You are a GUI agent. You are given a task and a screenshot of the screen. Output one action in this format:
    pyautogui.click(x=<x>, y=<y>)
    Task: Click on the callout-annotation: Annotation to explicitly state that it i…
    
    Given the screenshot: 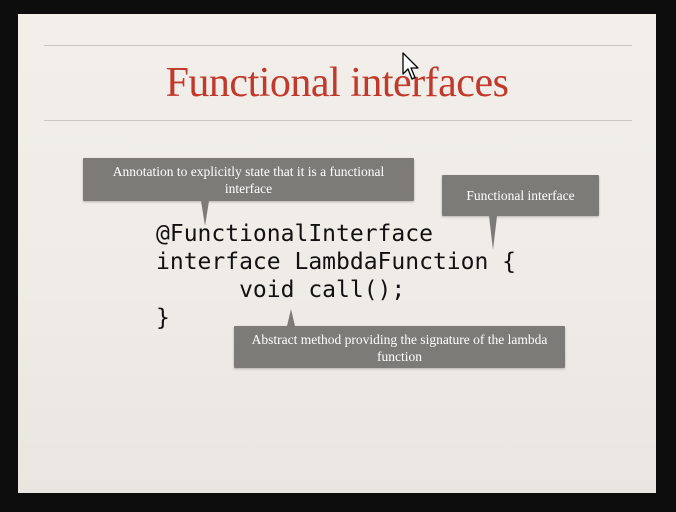 What is the action you would take?
    pyautogui.click(x=248, y=192)
    